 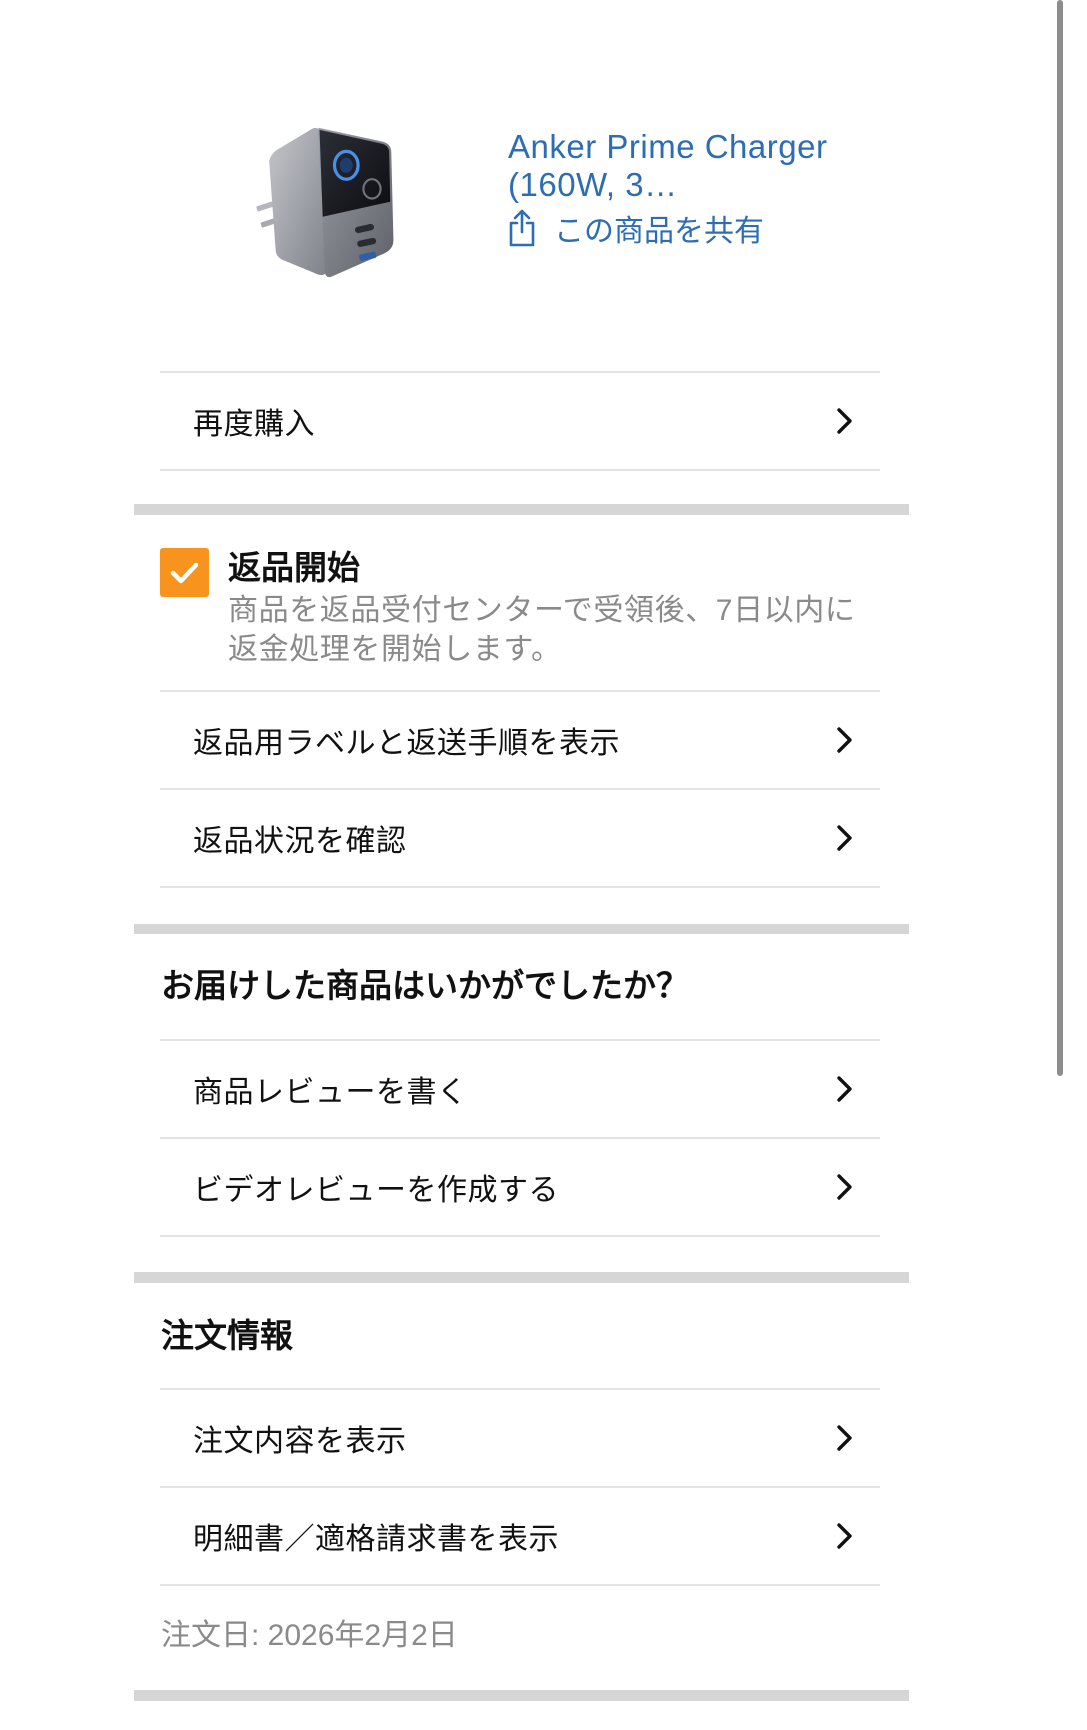 I want to click on view-return-label-label: 返品用ラベルと返送手順を表示, so click(x=406, y=743).